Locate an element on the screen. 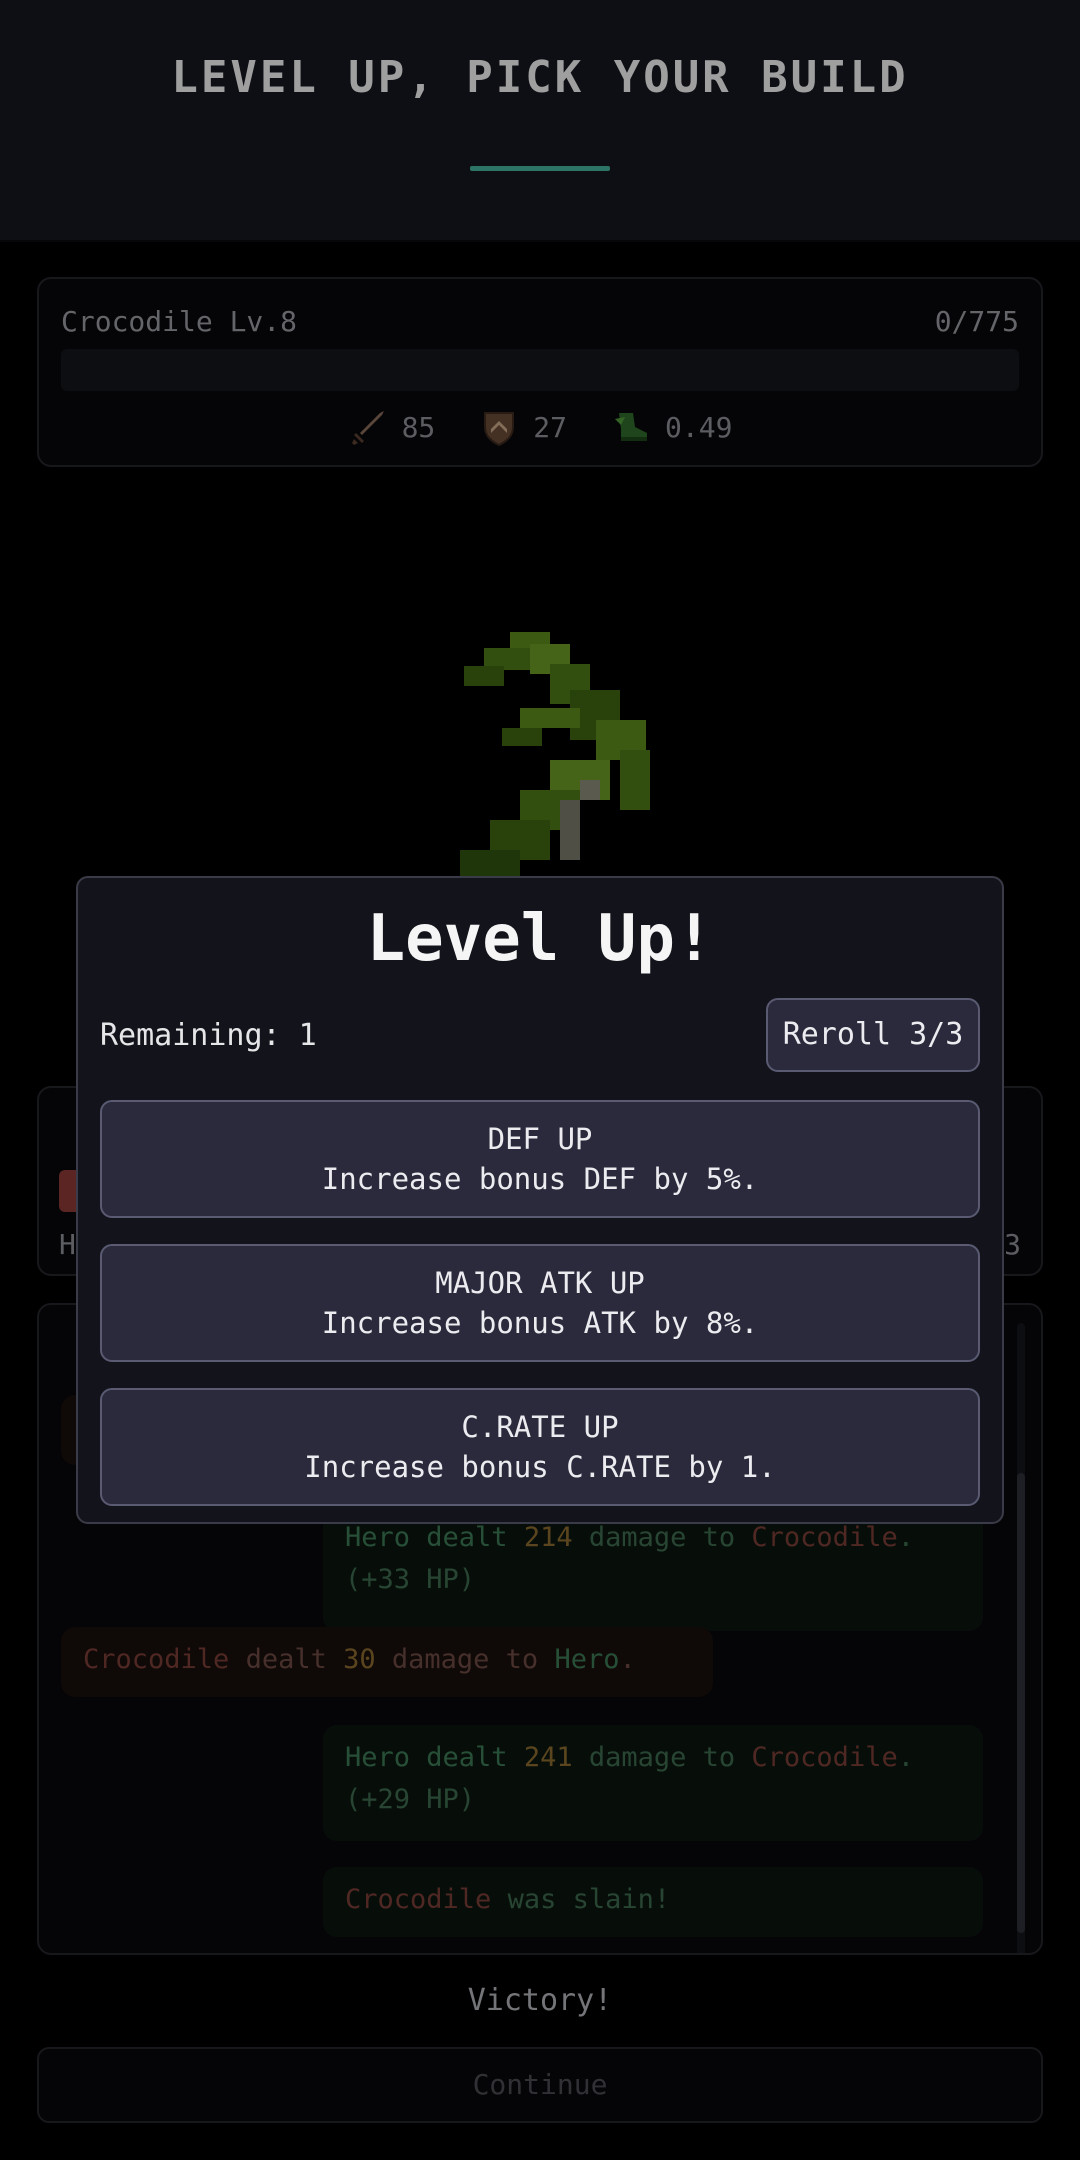  choice-description: Increase bonus DEF by 5%. is located at coordinates (540, 1179).